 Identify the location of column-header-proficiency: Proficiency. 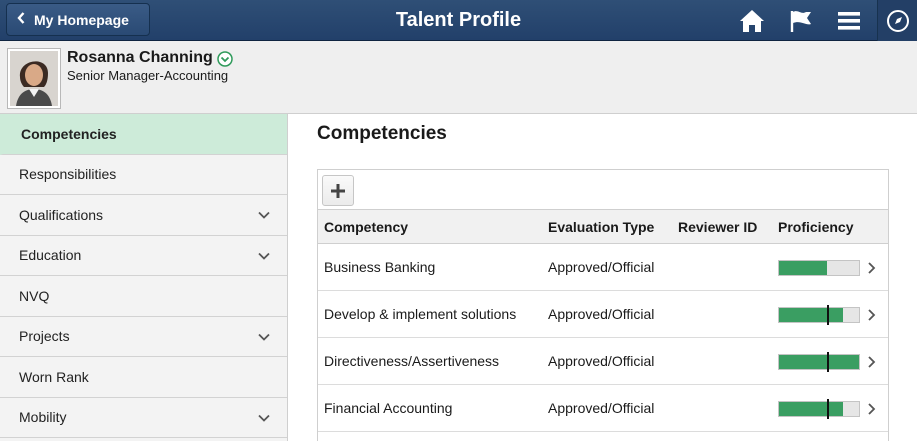
(815, 227).